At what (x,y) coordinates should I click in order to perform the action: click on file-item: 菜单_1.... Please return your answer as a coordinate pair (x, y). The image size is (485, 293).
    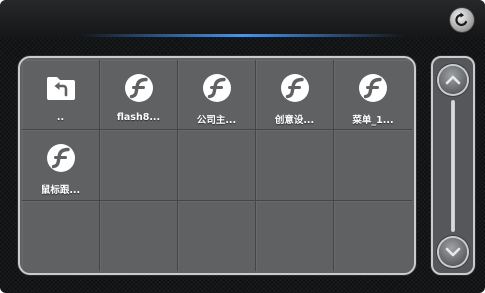
    Looking at the image, I should click on (373, 95).